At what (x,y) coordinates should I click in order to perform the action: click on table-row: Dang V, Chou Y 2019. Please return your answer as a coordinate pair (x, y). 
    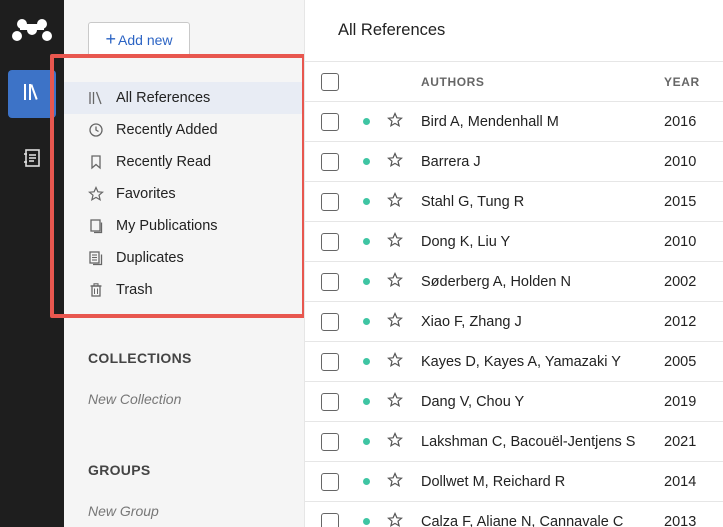
    Looking at the image, I should click on (514, 402).